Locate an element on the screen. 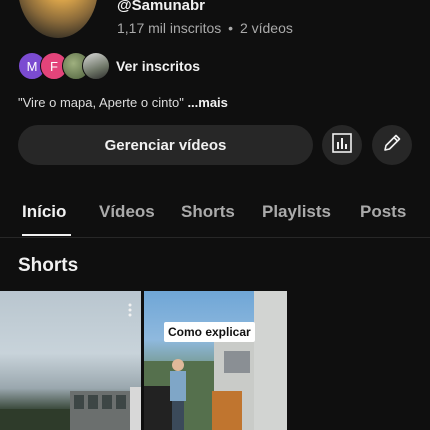  pencil-icon is located at coordinates (392, 145).